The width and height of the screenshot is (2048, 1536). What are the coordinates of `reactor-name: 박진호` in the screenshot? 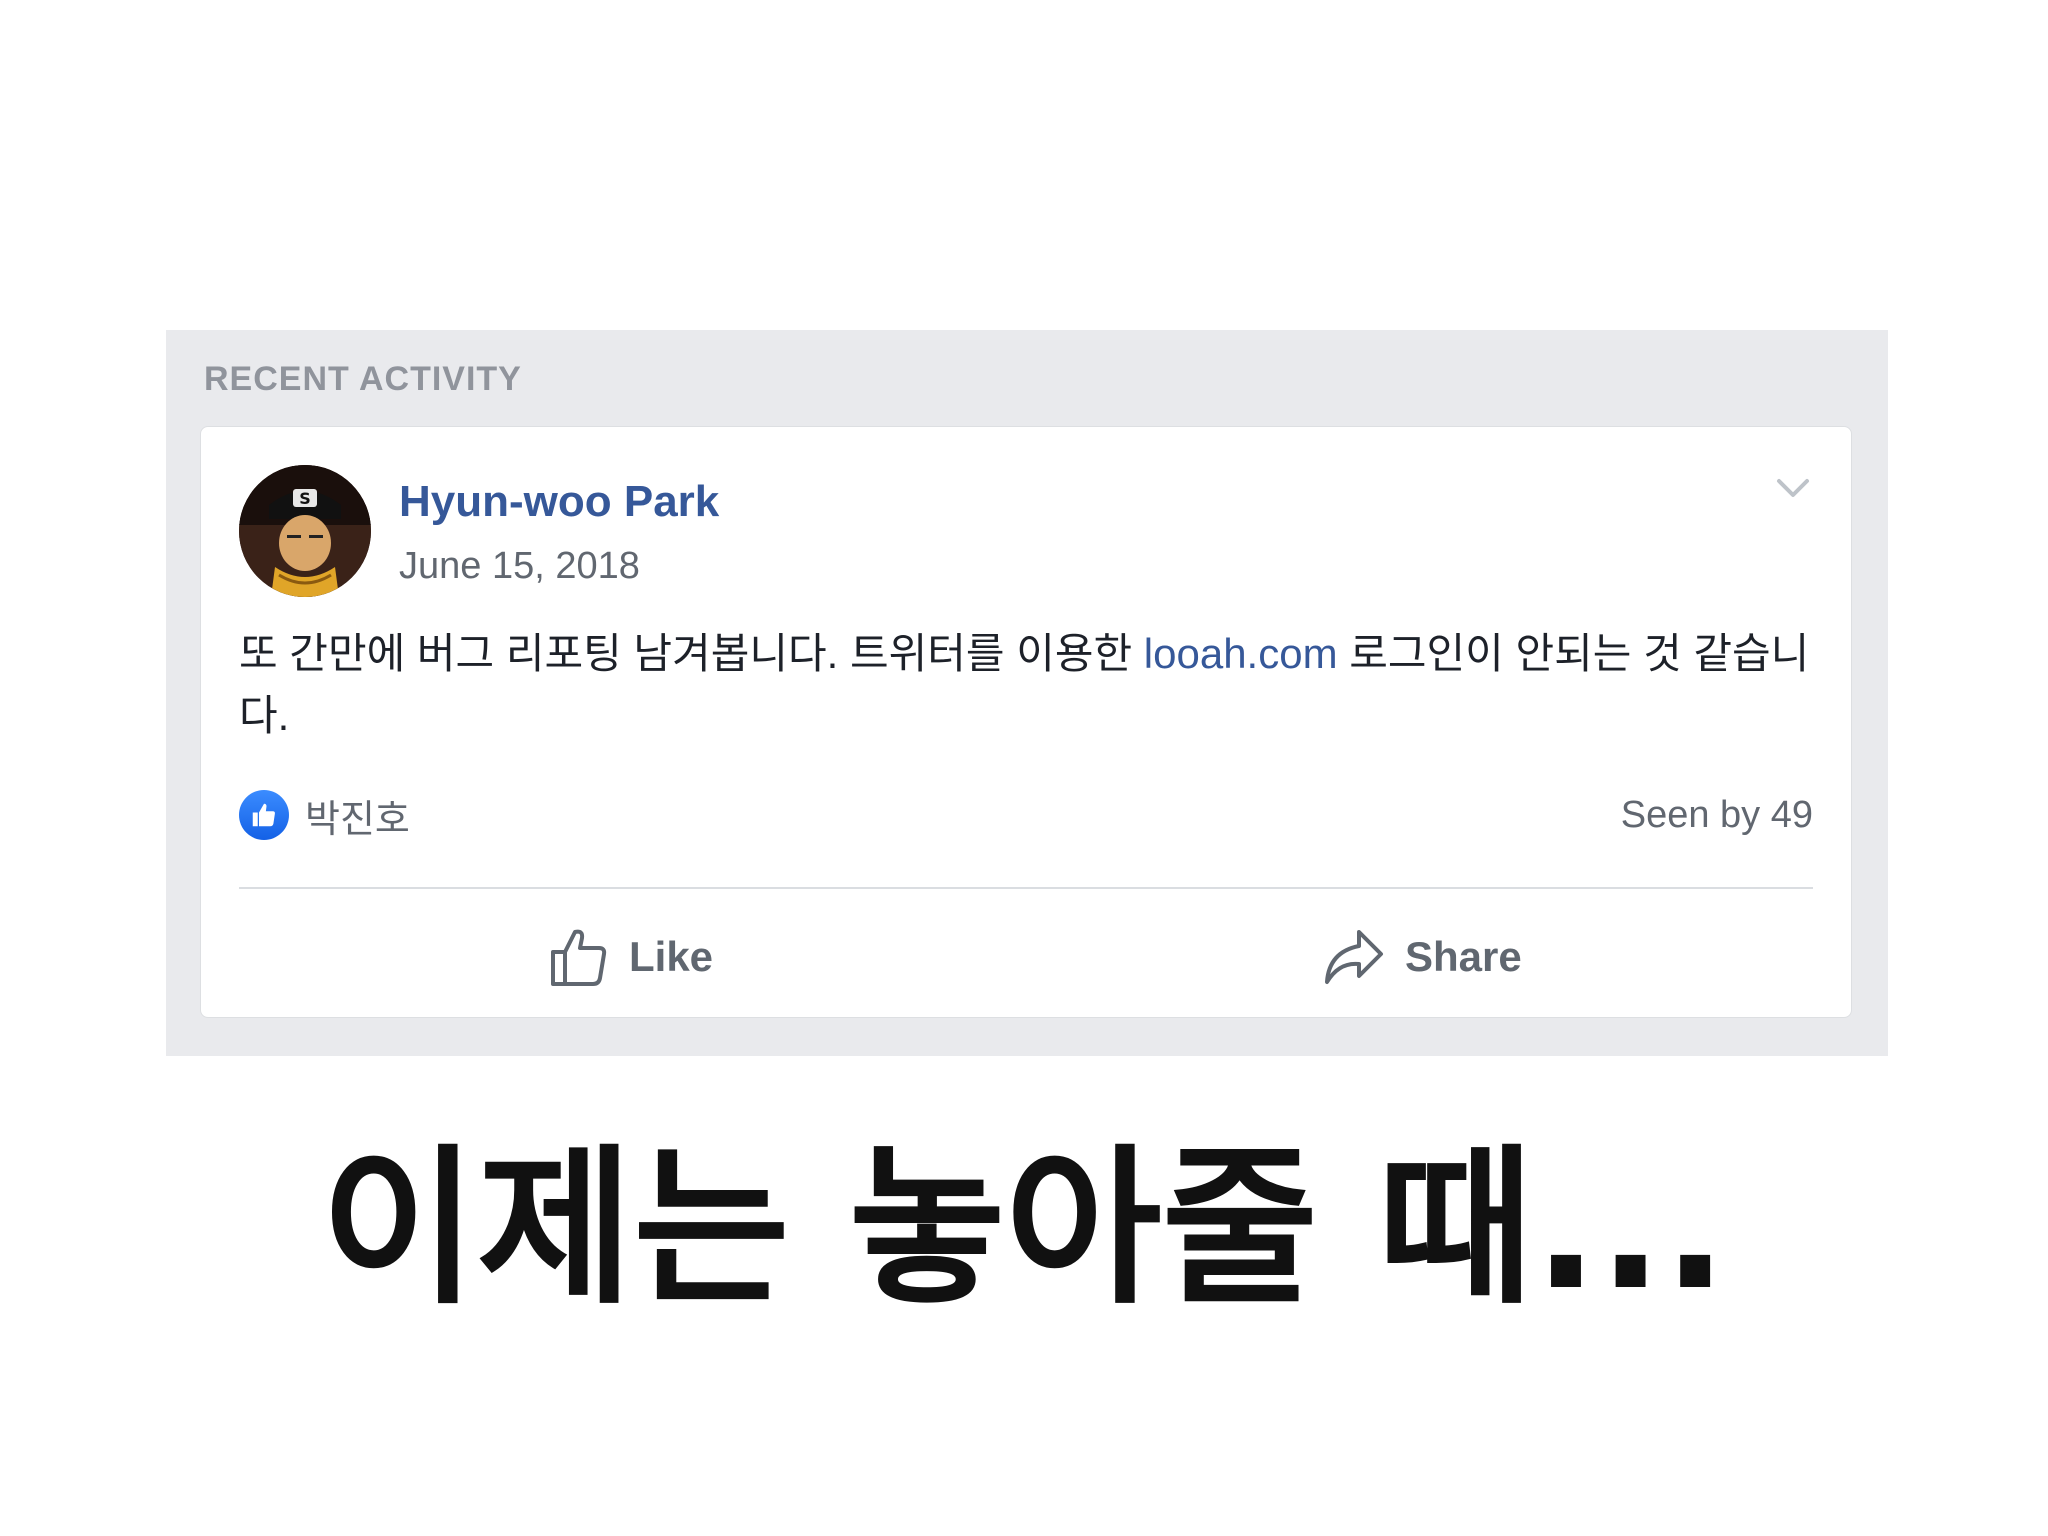 It's located at (357, 815).